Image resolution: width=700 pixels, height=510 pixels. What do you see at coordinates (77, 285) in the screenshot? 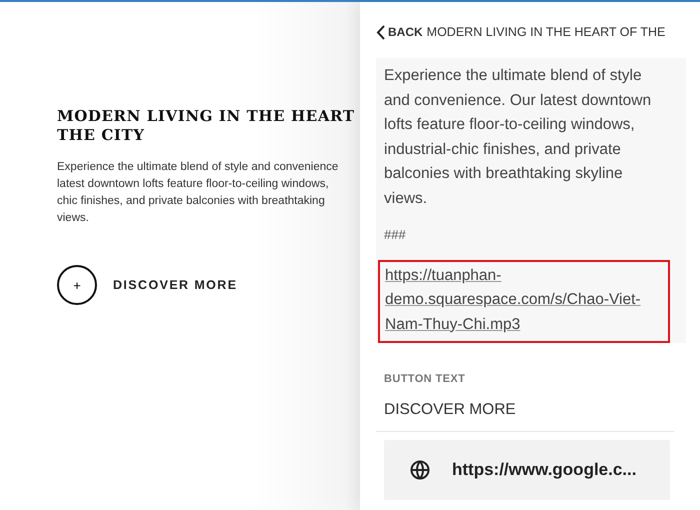
I see `plus-button: +` at bounding box center [77, 285].